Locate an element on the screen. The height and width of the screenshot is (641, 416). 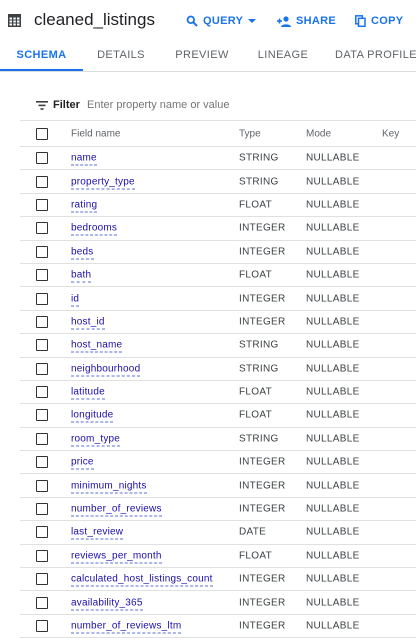
field-name-link: longitude is located at coordinates (92, 416).